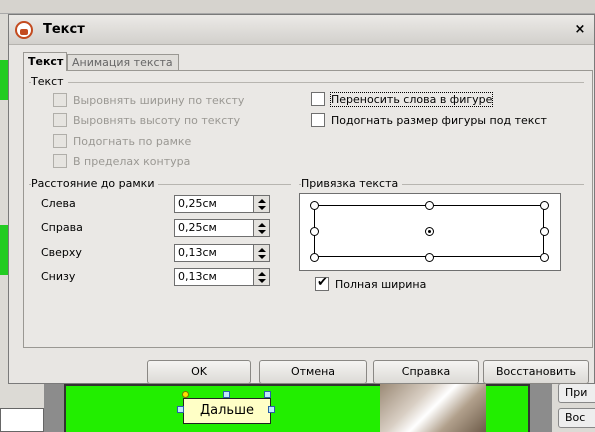 The image size is (595, 432). I want to click on option-fit-height: Выровнять высоту по тексту, so click(146, 120).